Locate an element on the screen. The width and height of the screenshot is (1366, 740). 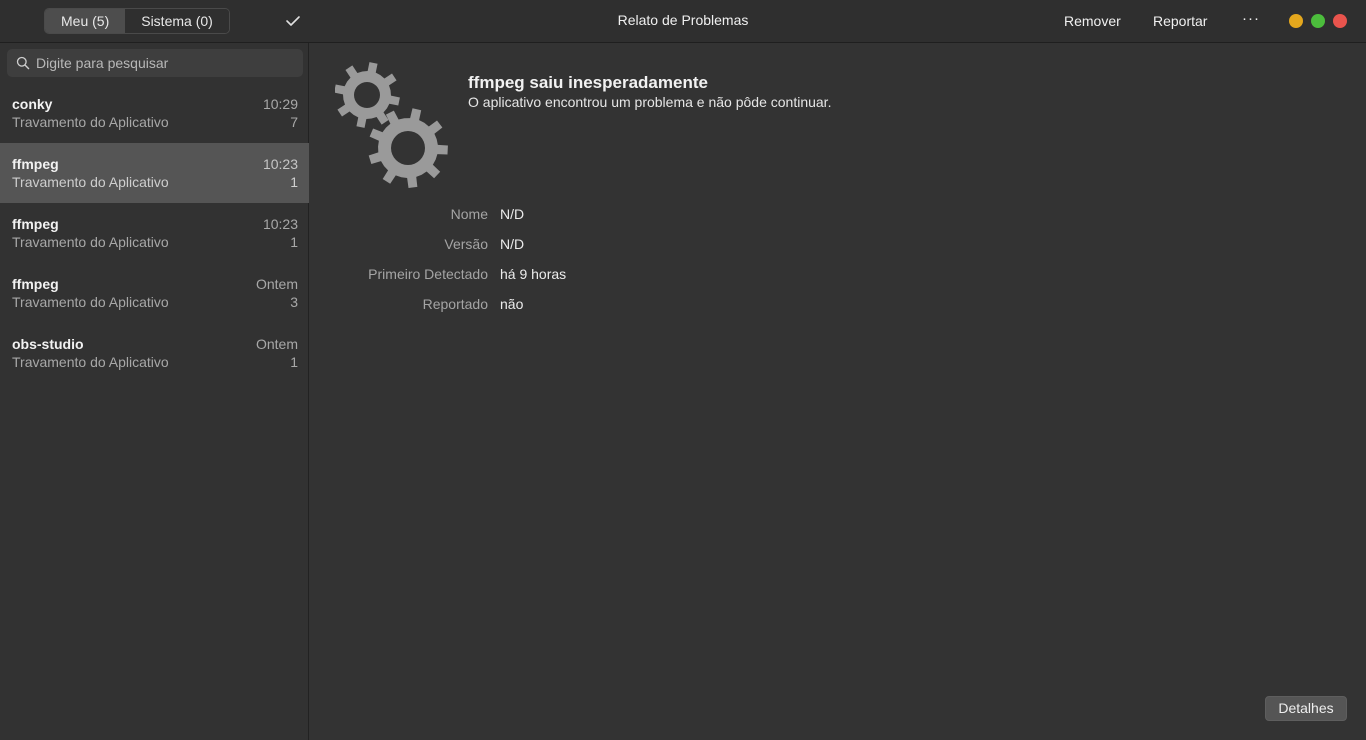
minimize-button is located at coordinates (1296, 21).